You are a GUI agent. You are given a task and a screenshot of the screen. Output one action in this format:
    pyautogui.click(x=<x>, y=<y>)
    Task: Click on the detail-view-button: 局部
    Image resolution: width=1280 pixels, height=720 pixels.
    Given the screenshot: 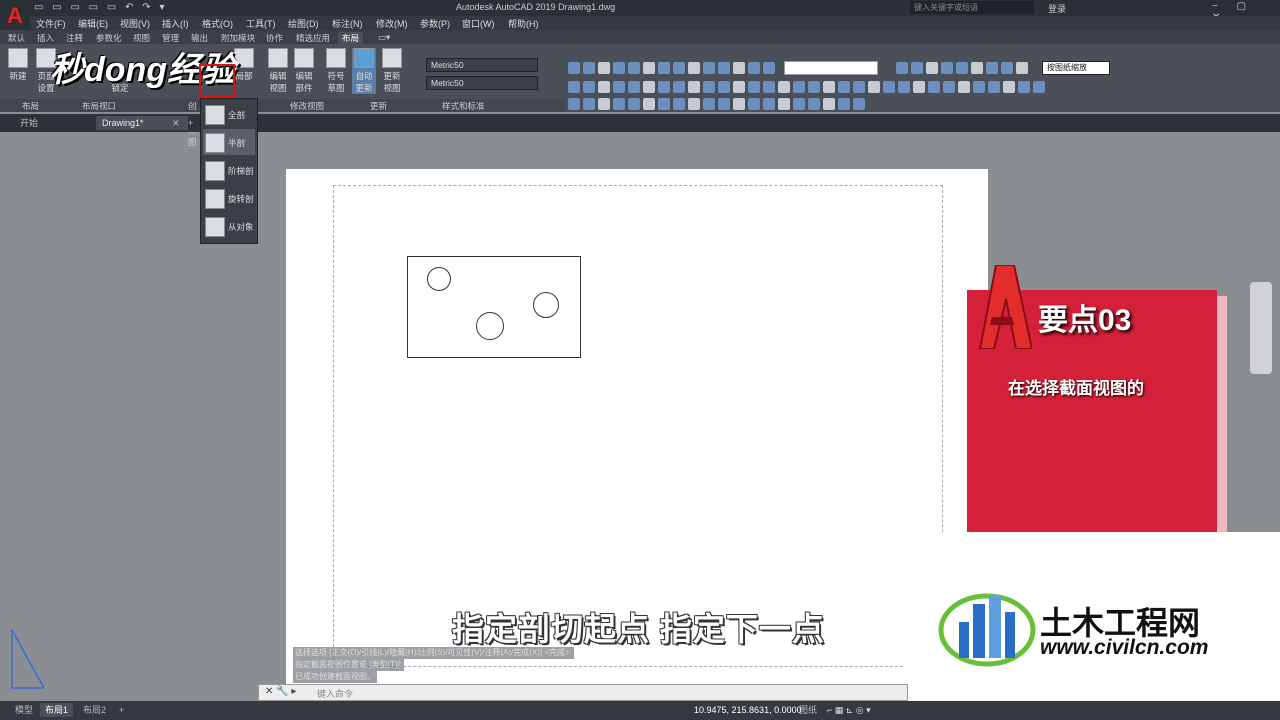 What is the action you would take?
    pyautogui.click(x=244, y=65)
    